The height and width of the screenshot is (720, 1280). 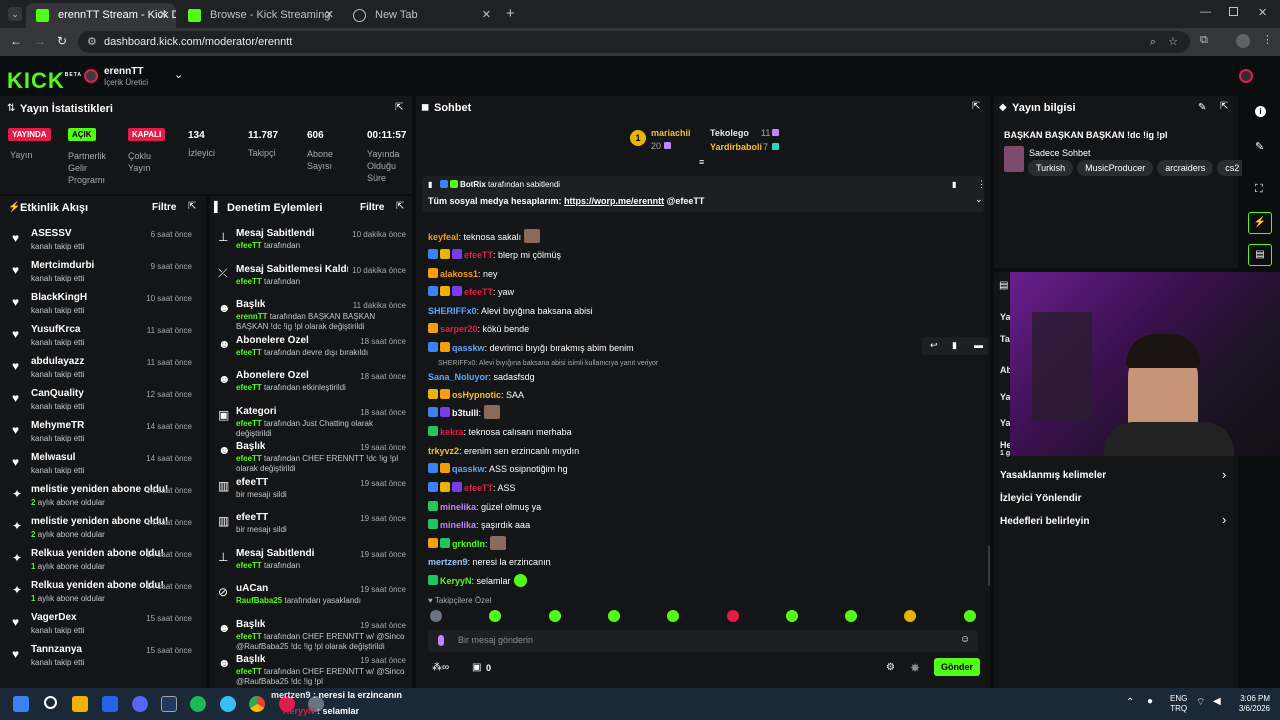 I want to click on activity-item: ♥ Tannzanya kanalı takip etti 15 saat önce, so click(x=100, y=658).